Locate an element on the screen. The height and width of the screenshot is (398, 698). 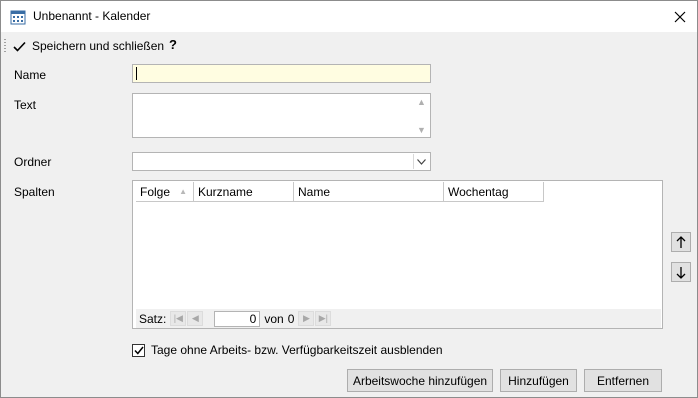
previous-record-button: ◀ is located at coordinates (195, 318).